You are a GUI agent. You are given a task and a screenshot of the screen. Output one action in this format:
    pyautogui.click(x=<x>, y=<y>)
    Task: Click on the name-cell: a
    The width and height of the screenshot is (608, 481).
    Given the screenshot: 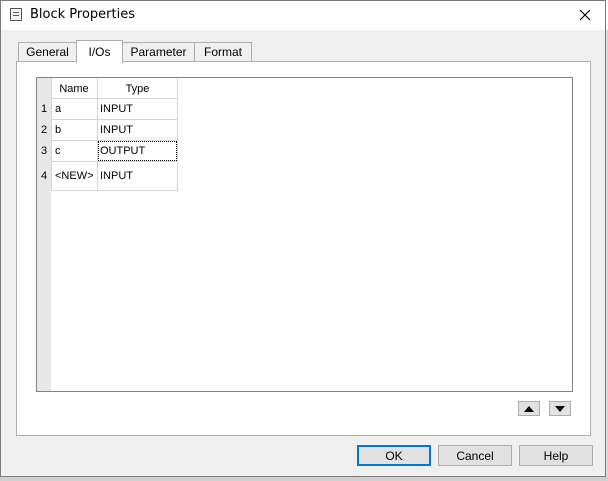 What is the action you would take?
    pyautogui.click(x=75, y=109)
    